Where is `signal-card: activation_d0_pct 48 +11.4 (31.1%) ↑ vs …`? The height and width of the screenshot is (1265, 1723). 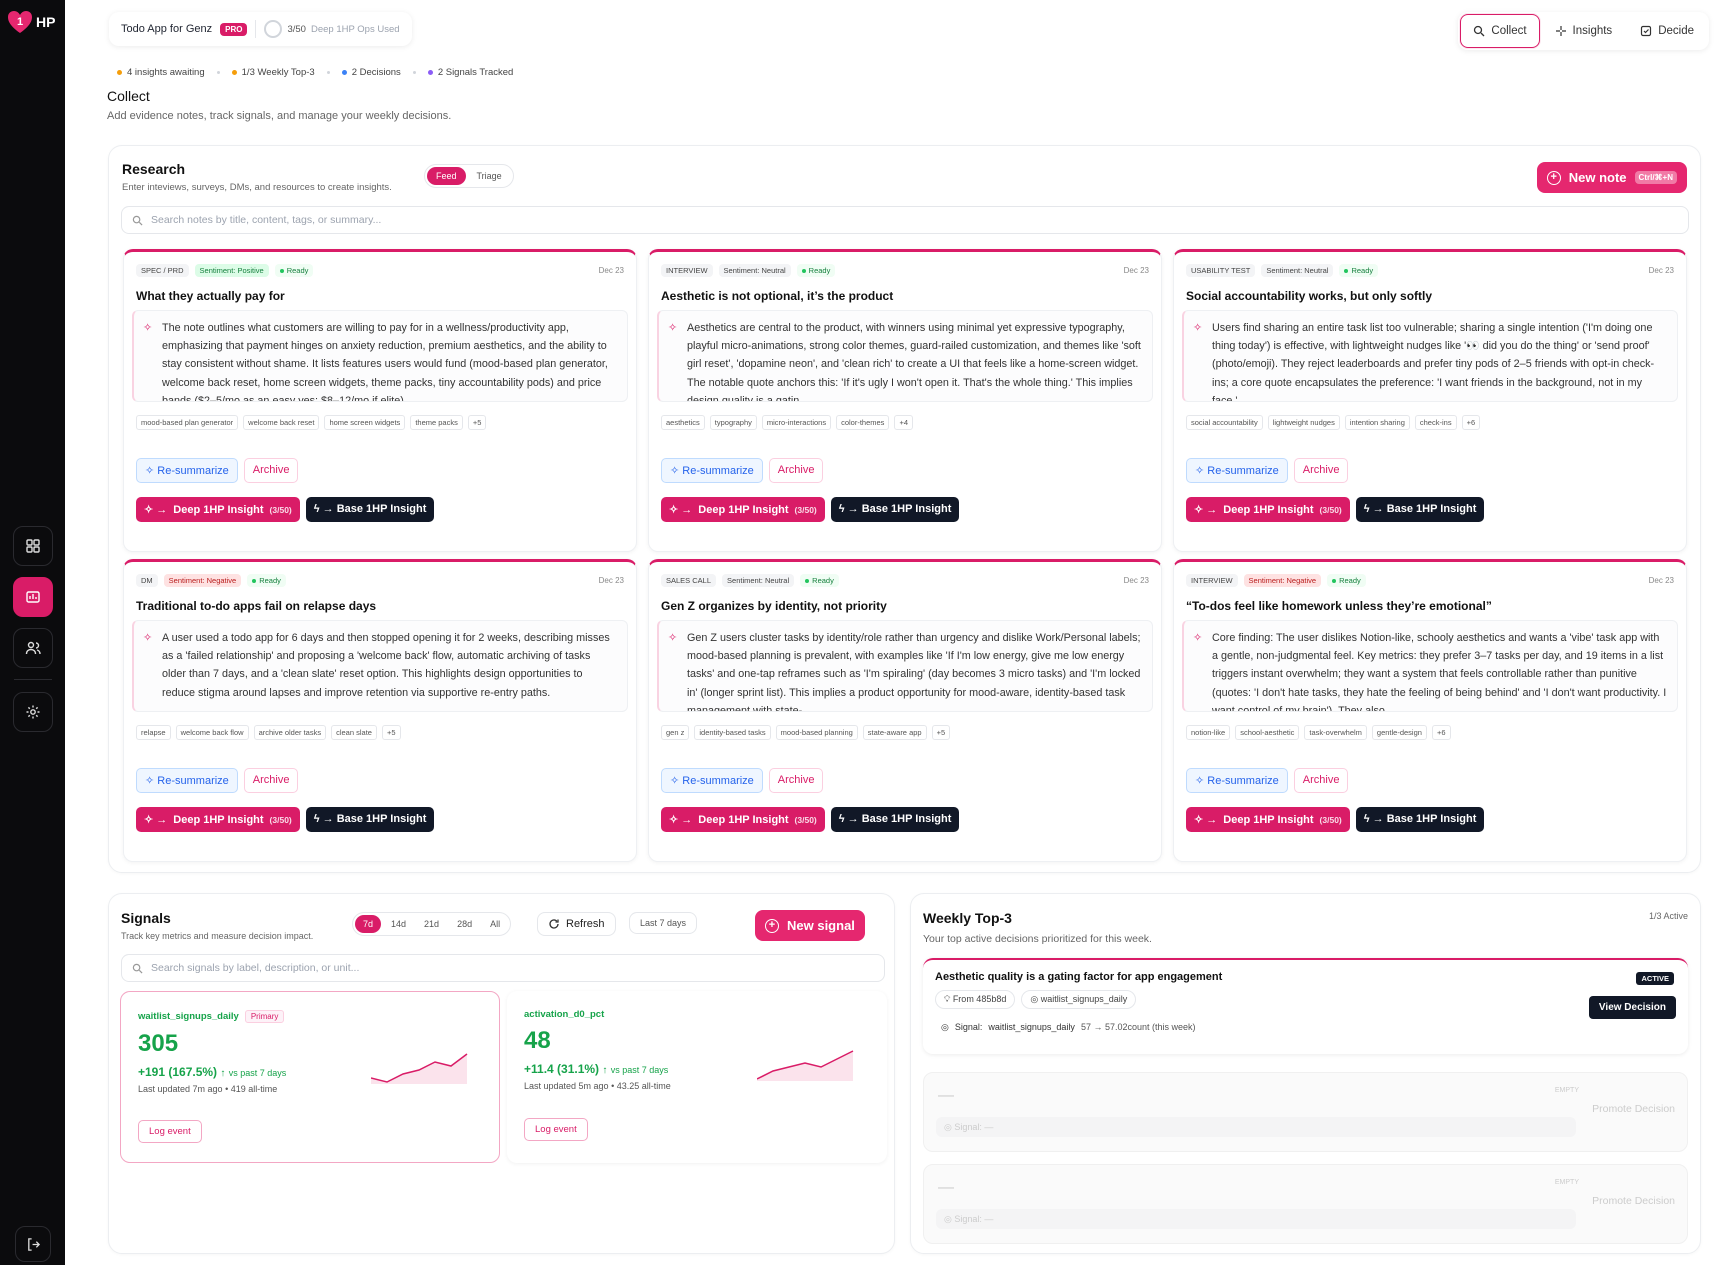 signal-card: activation_d0_pct 48 +11.4 (31.1%) ↑ vs … is located at coordinates (697, 1077).